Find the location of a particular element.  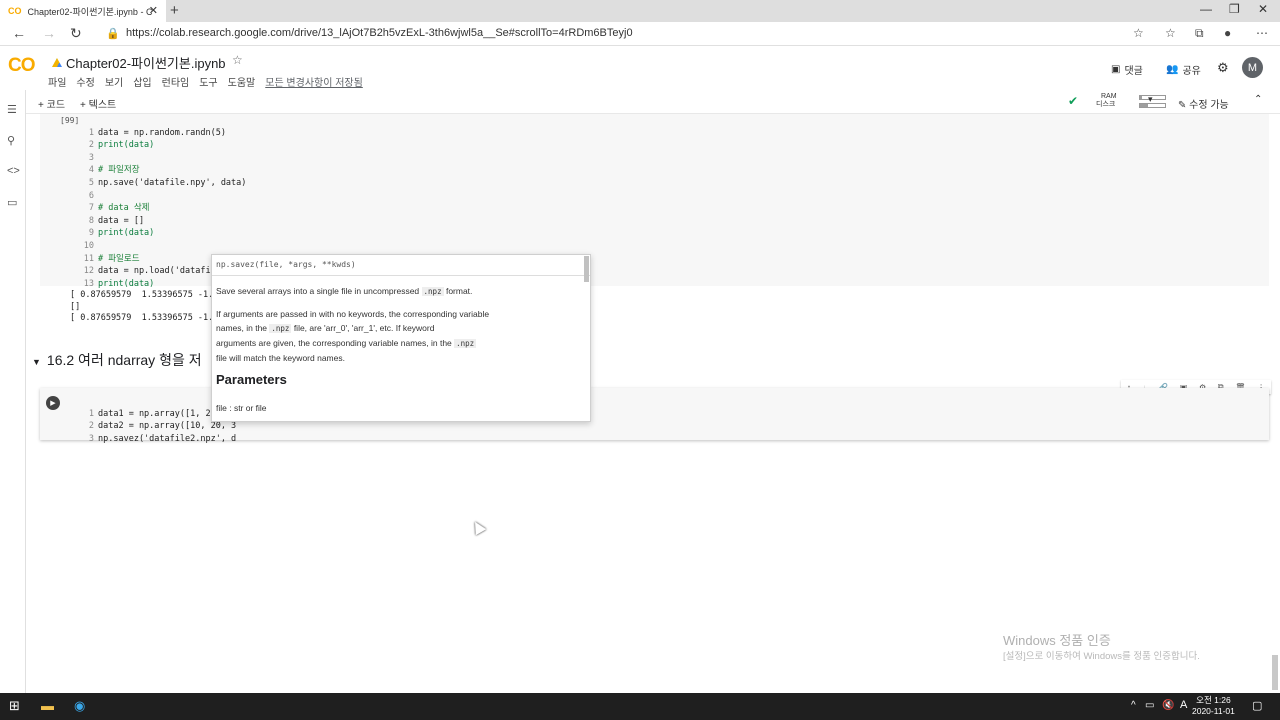

edge-browser-icon: ◉ is located at coordinates (79, 706).